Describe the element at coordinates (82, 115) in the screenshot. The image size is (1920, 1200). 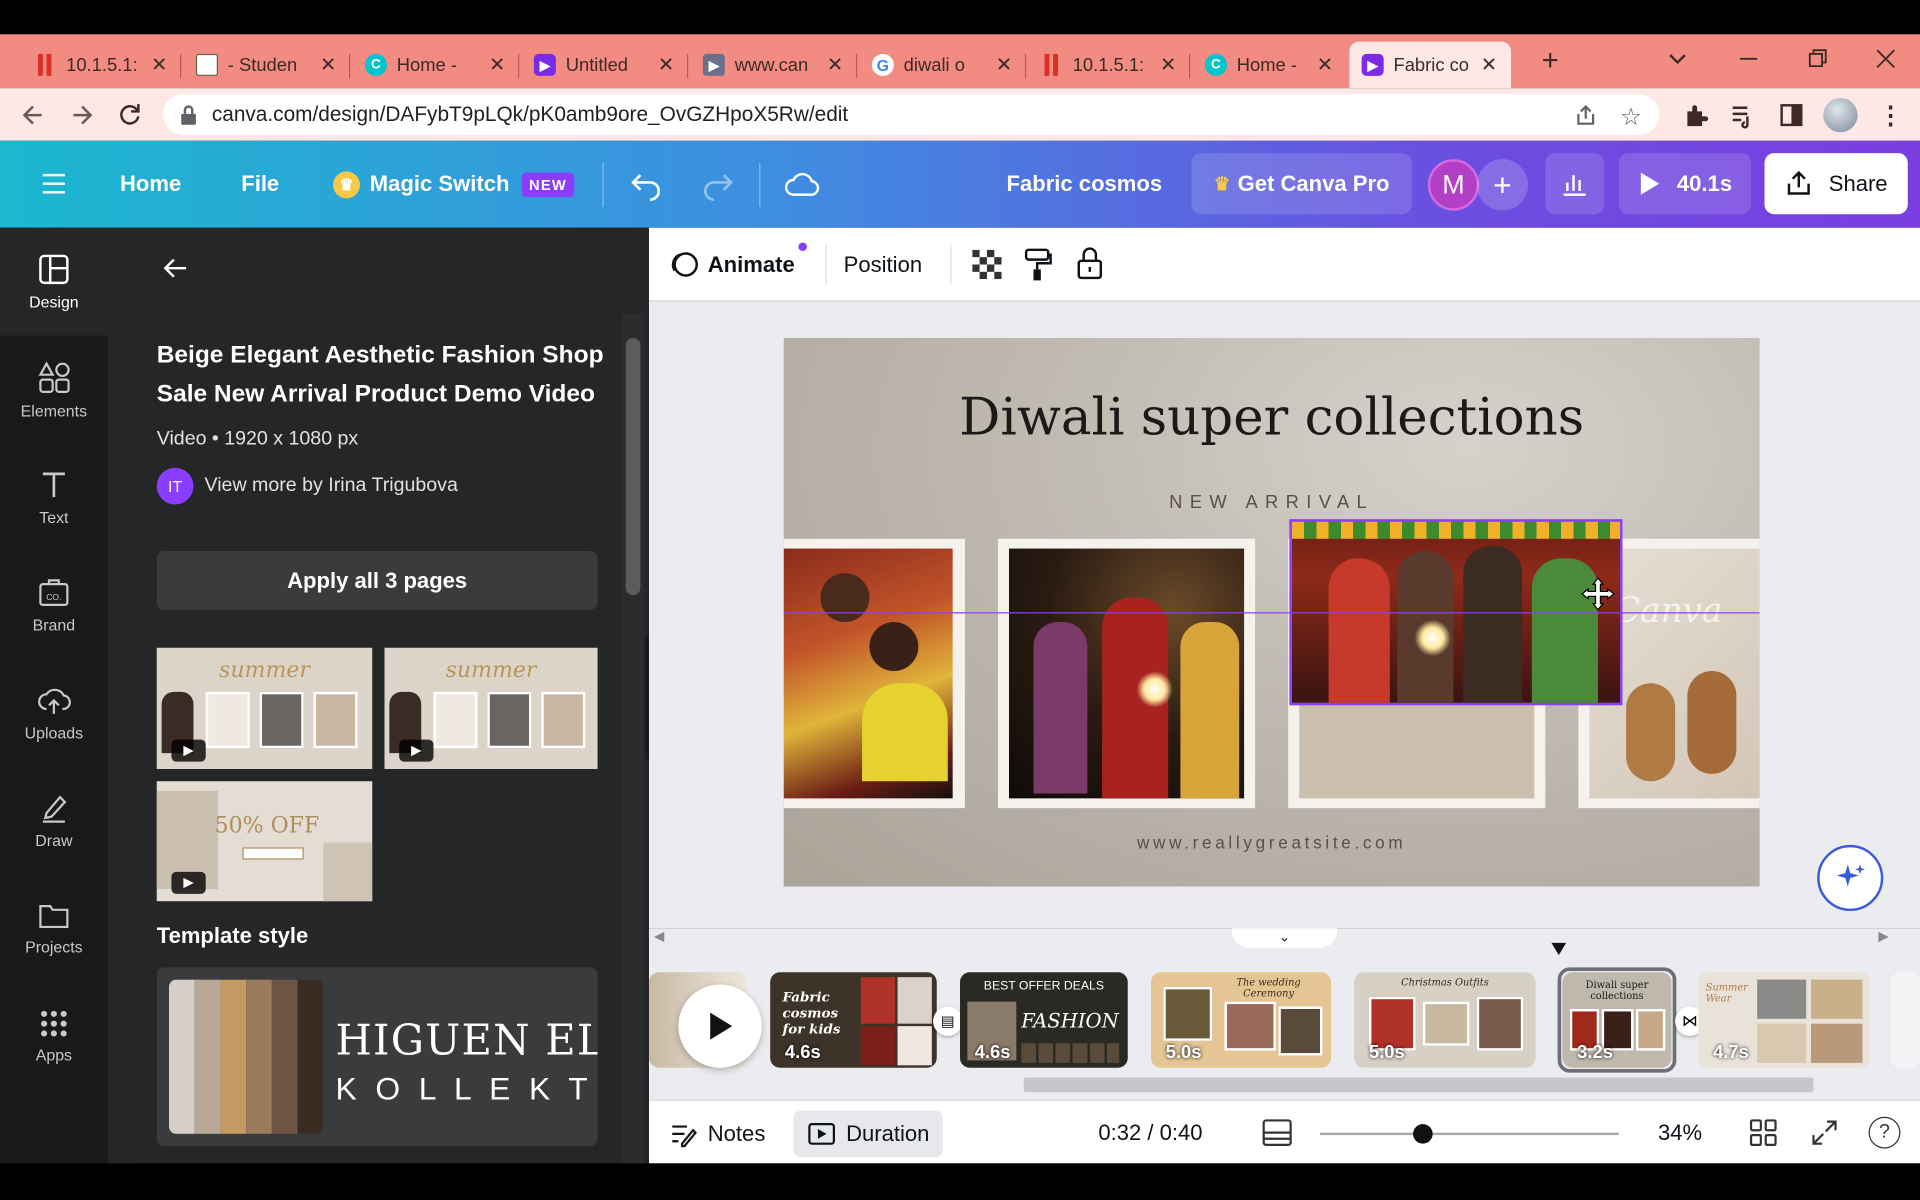
I see `forward-icon` at that location.